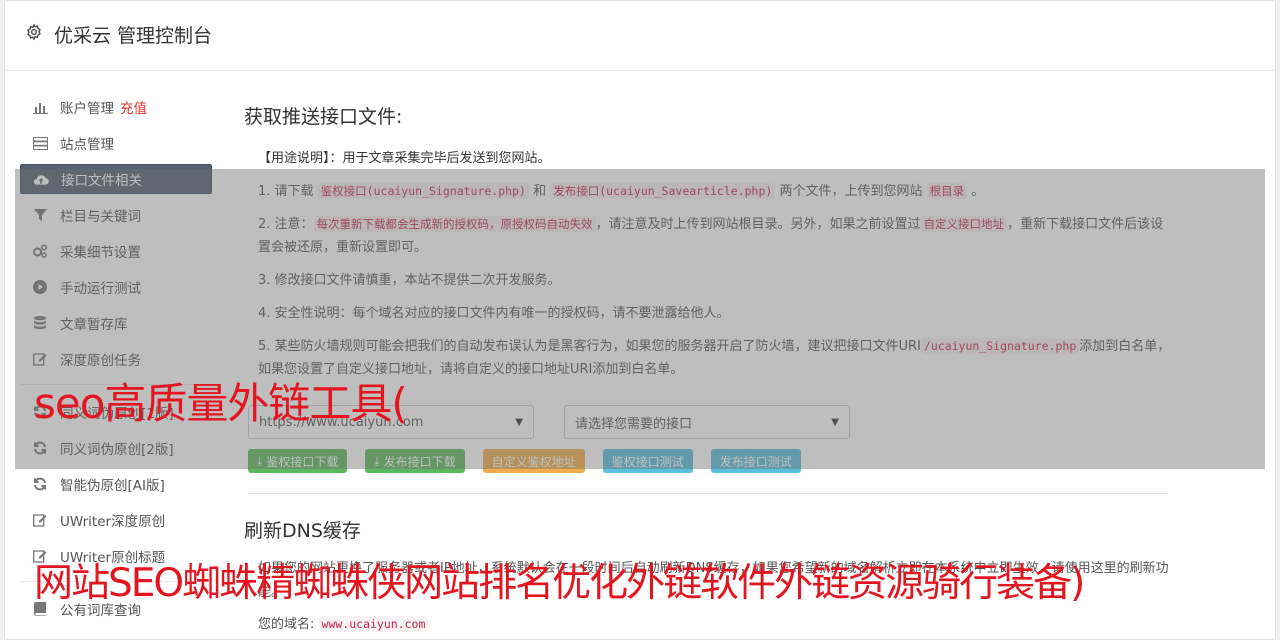  What do you see at coordinates (494, 313) in the screenshot?
I see `instruction-4: 4. 安全性说明：每个域名对应的接口文件内有唯一的授权码，请不要泄露给他人。` at bounding box center [494, 313].